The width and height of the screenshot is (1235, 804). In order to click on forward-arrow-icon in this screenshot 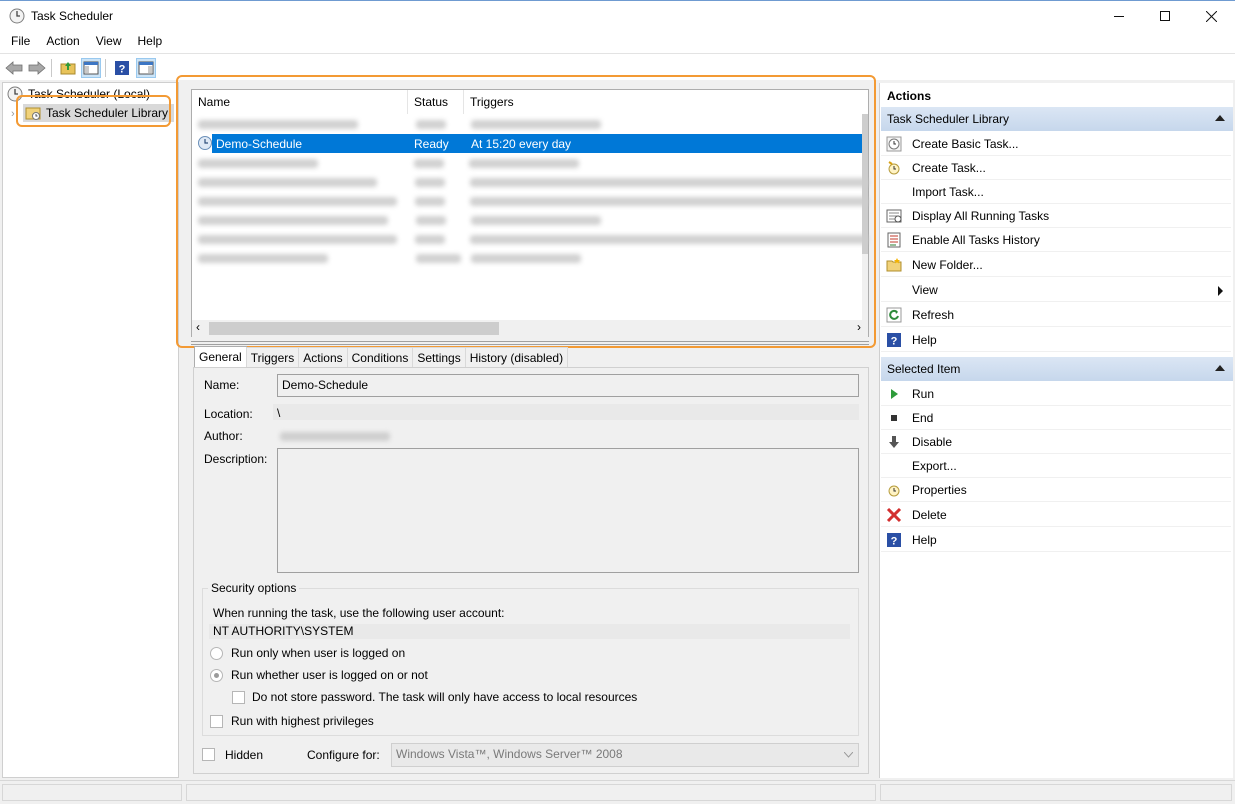, I will do `click(37, 68)`.